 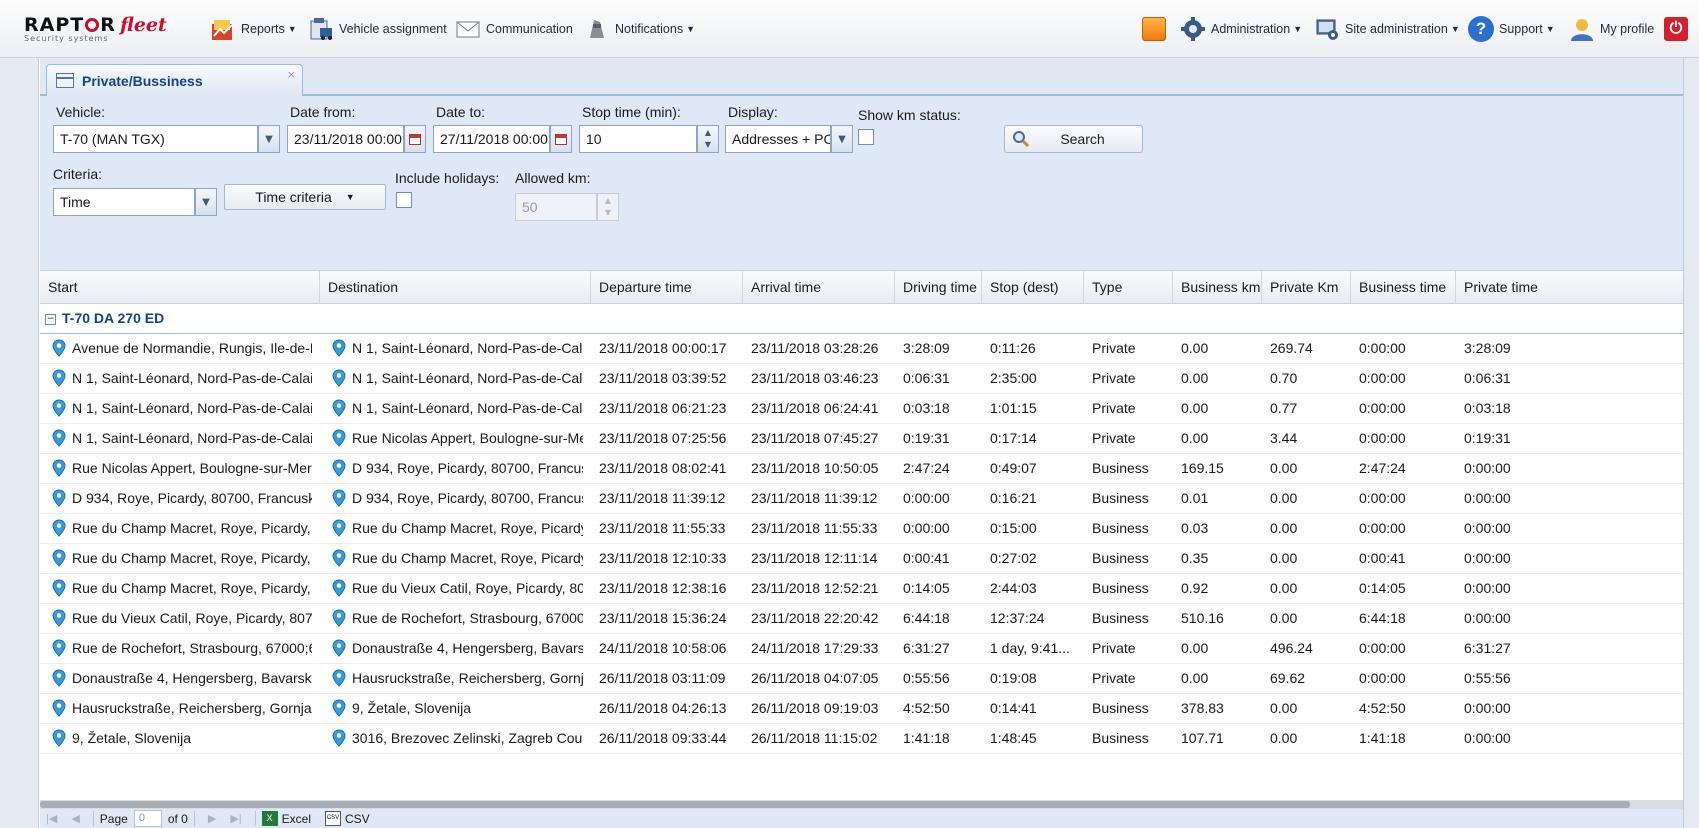 I want to click on column-header-destination: Destination, so click(x=455, y=287).